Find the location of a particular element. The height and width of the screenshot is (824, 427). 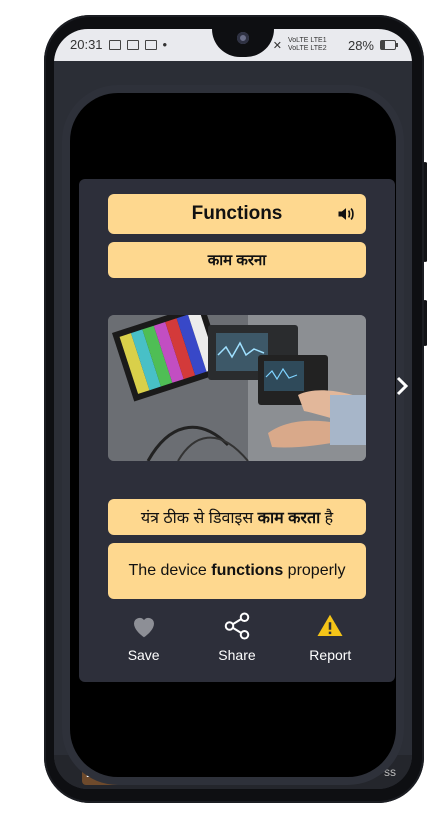

speaker-icon is located at coordinates (346, 214).